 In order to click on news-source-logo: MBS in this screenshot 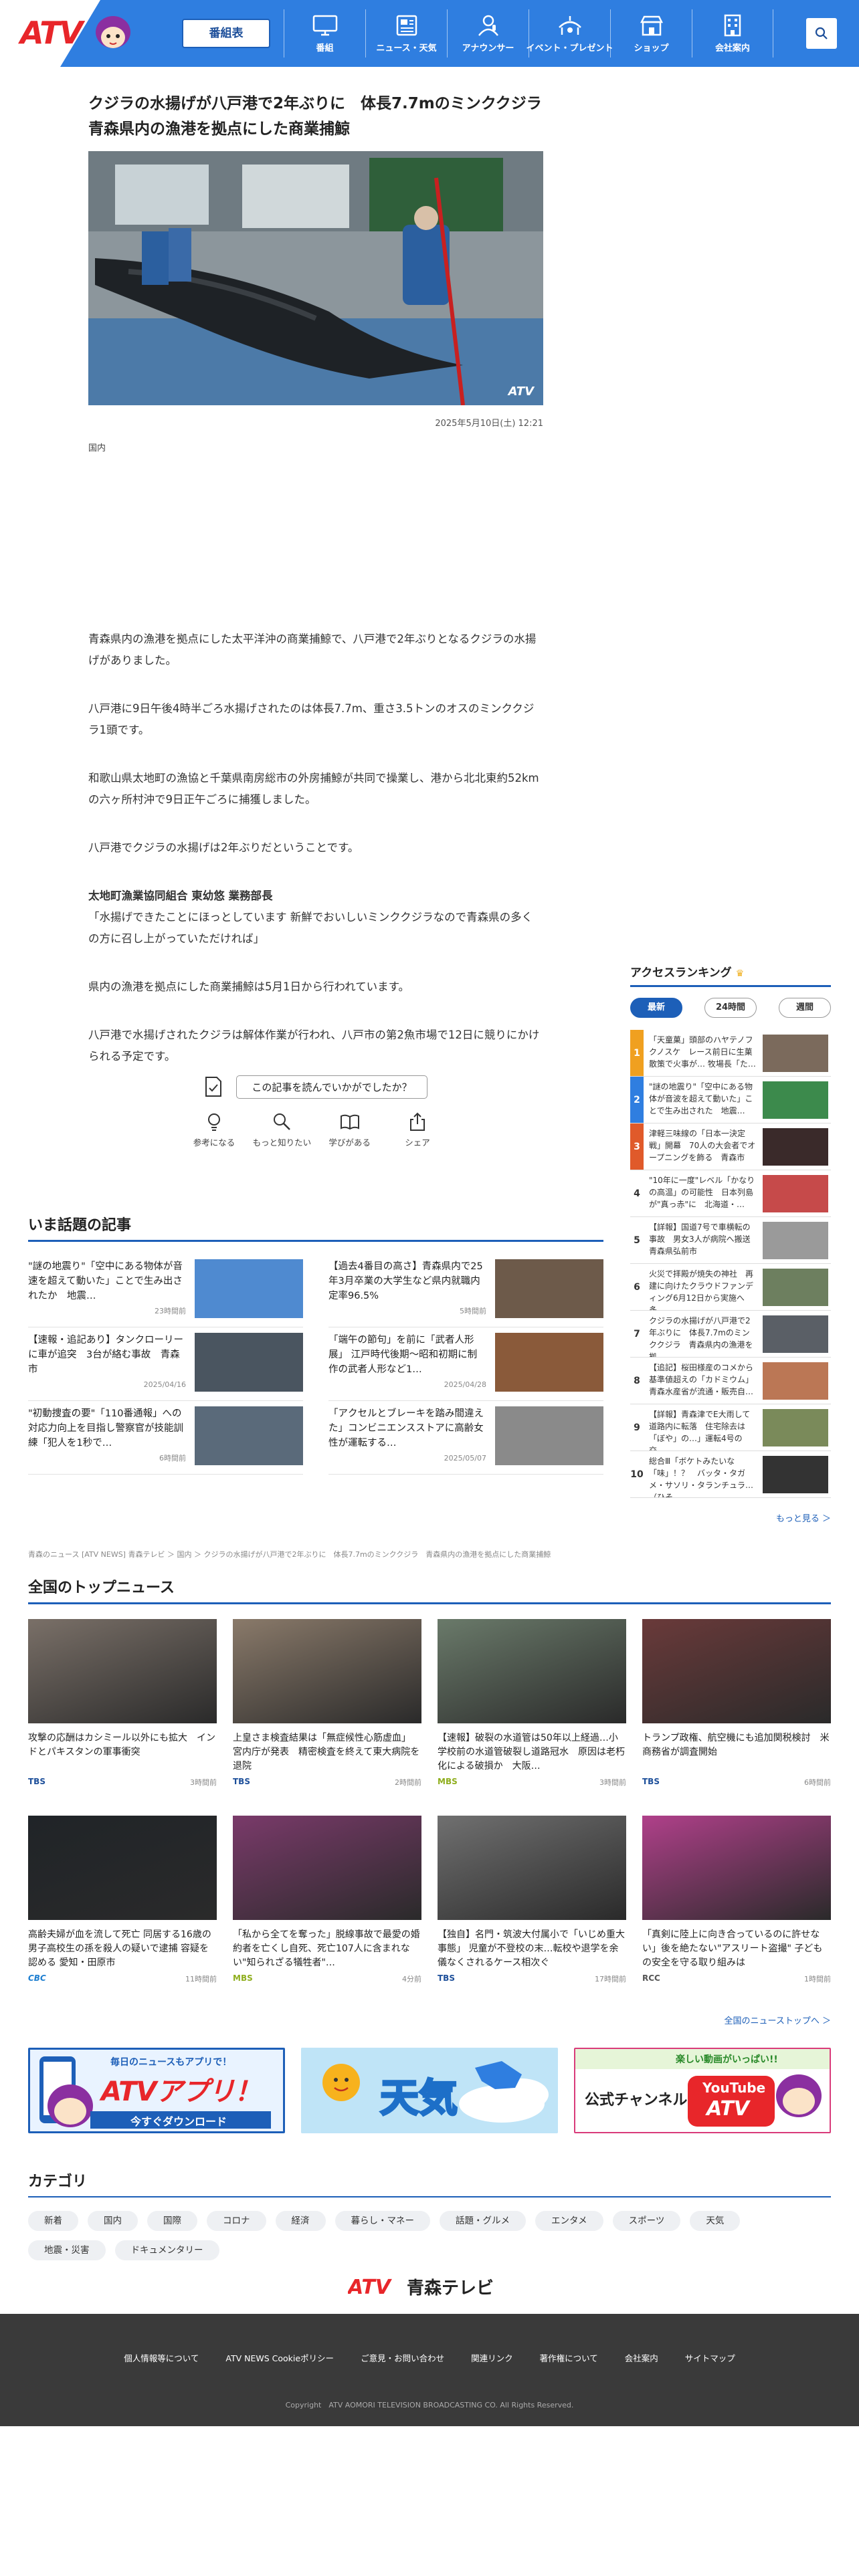, I will do `click(448, 1782)`.